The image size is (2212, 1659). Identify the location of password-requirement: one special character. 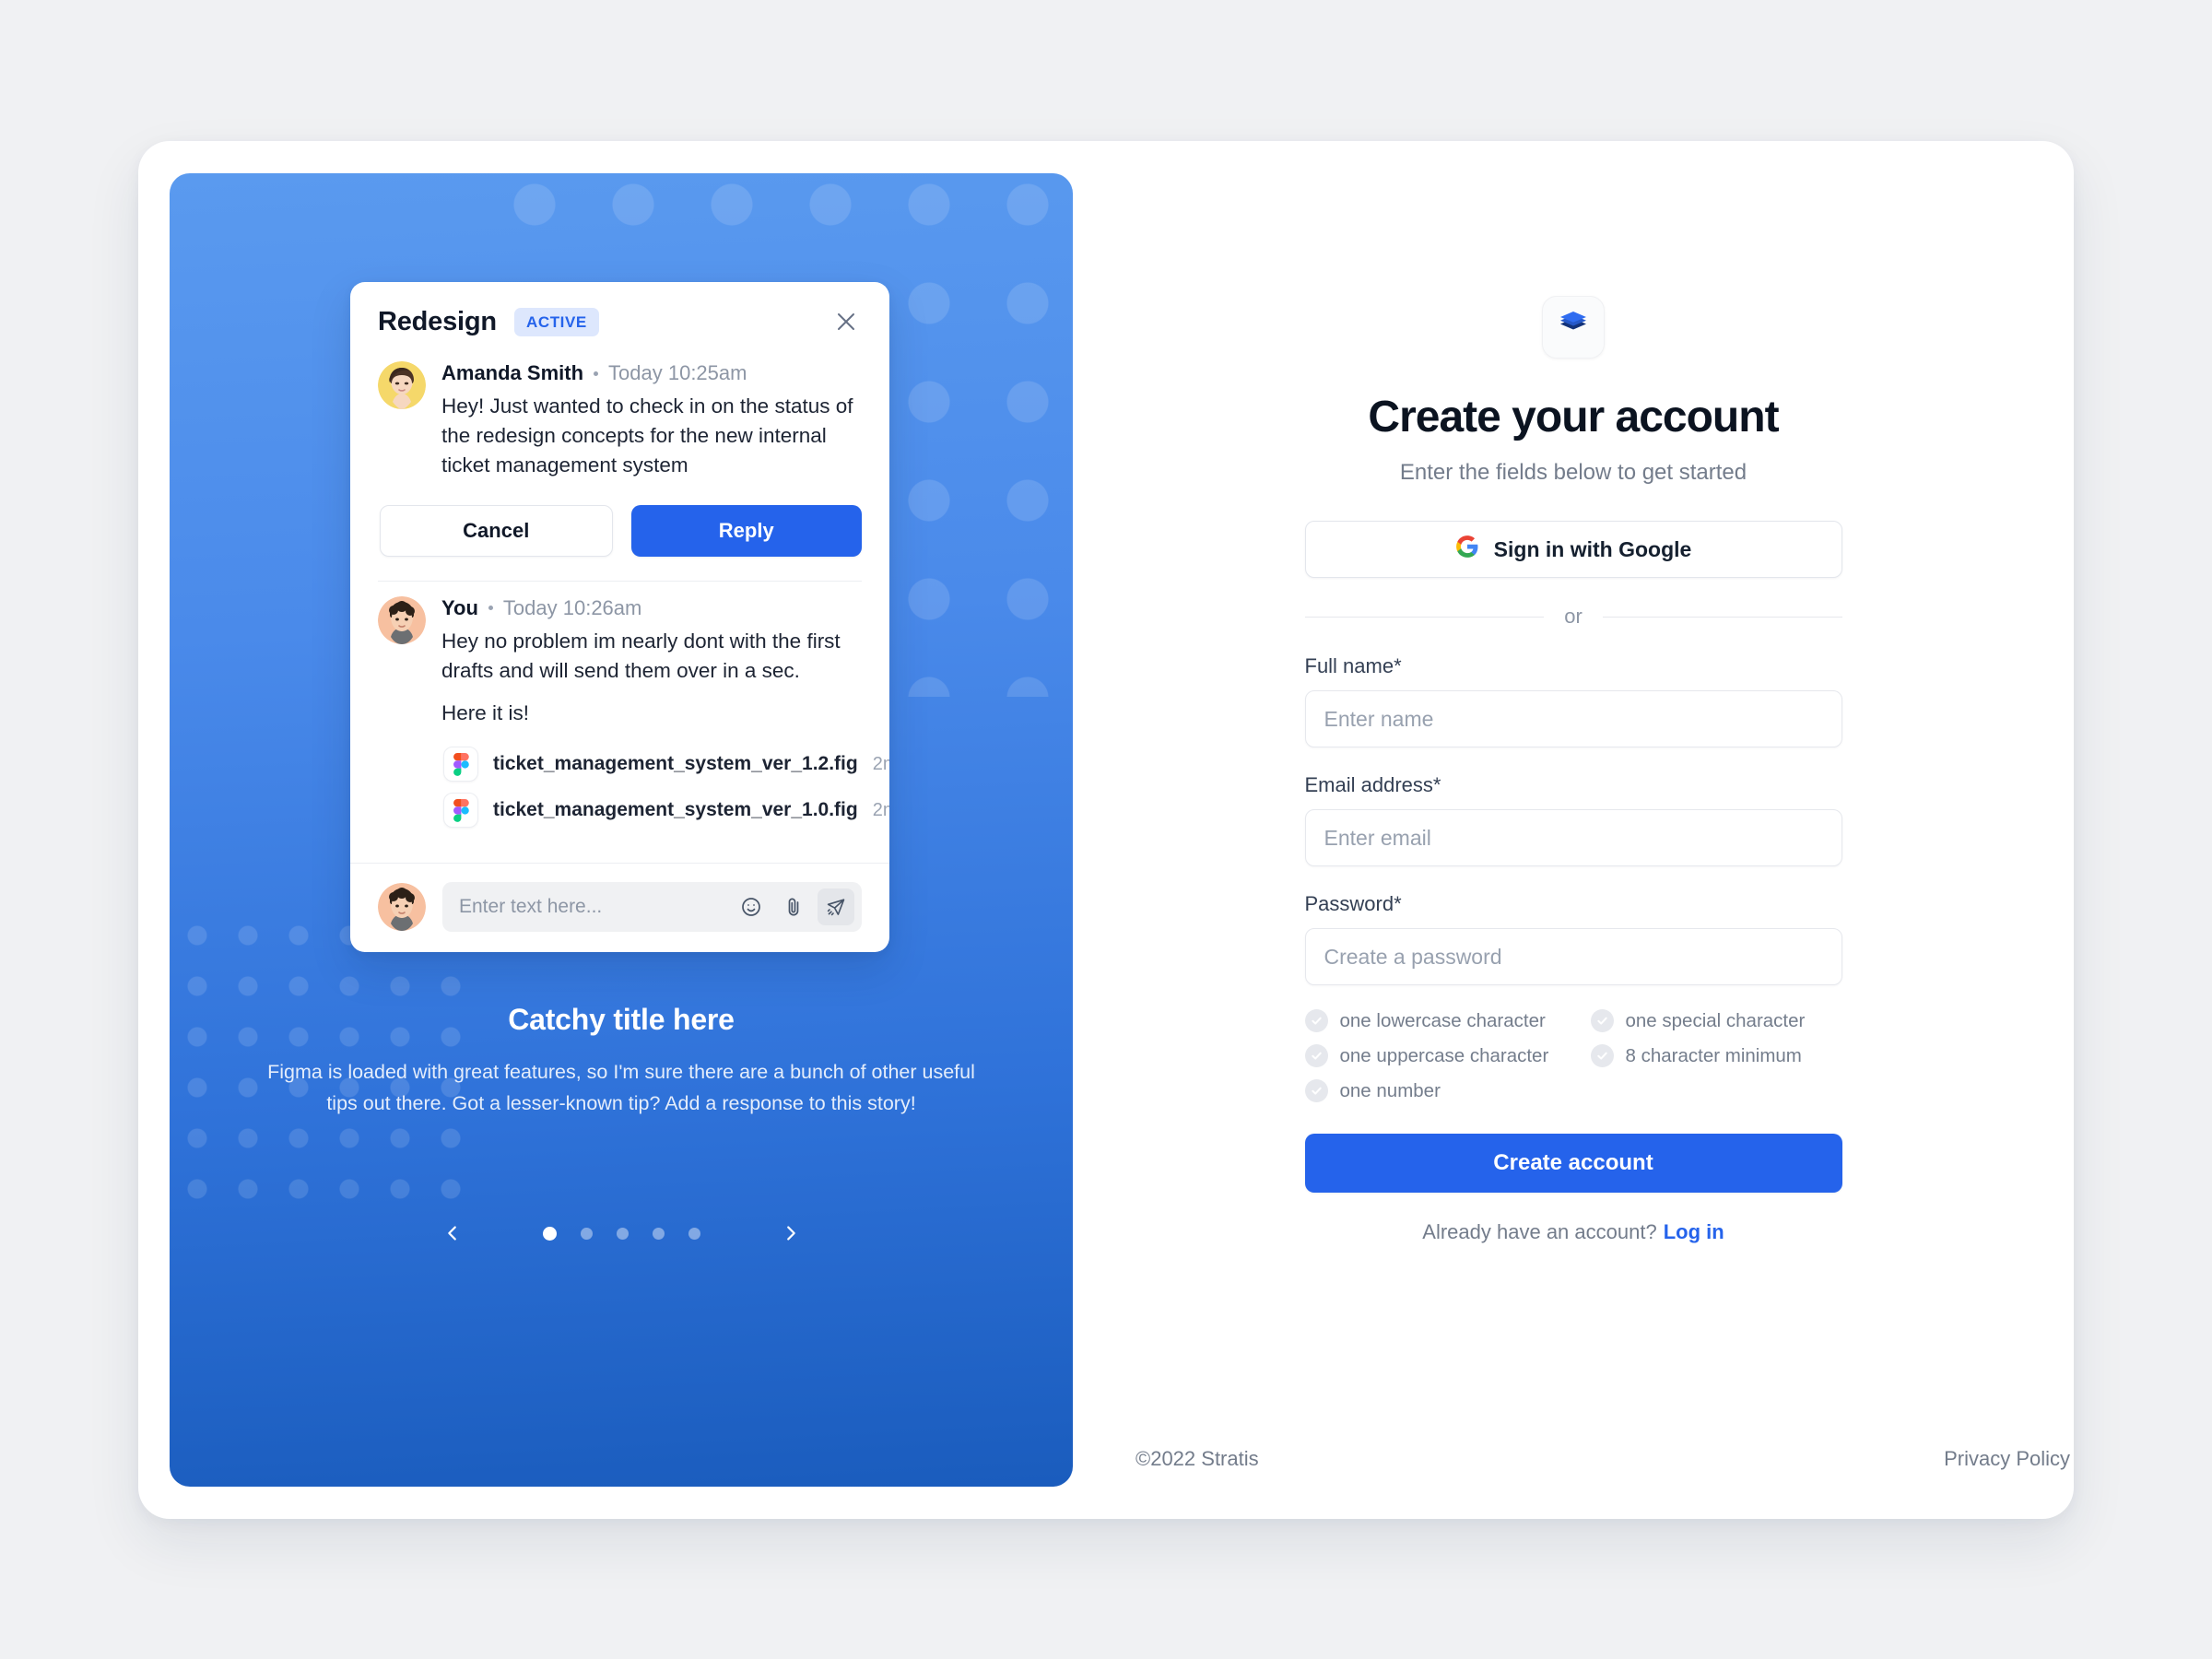
(1716, 1020).